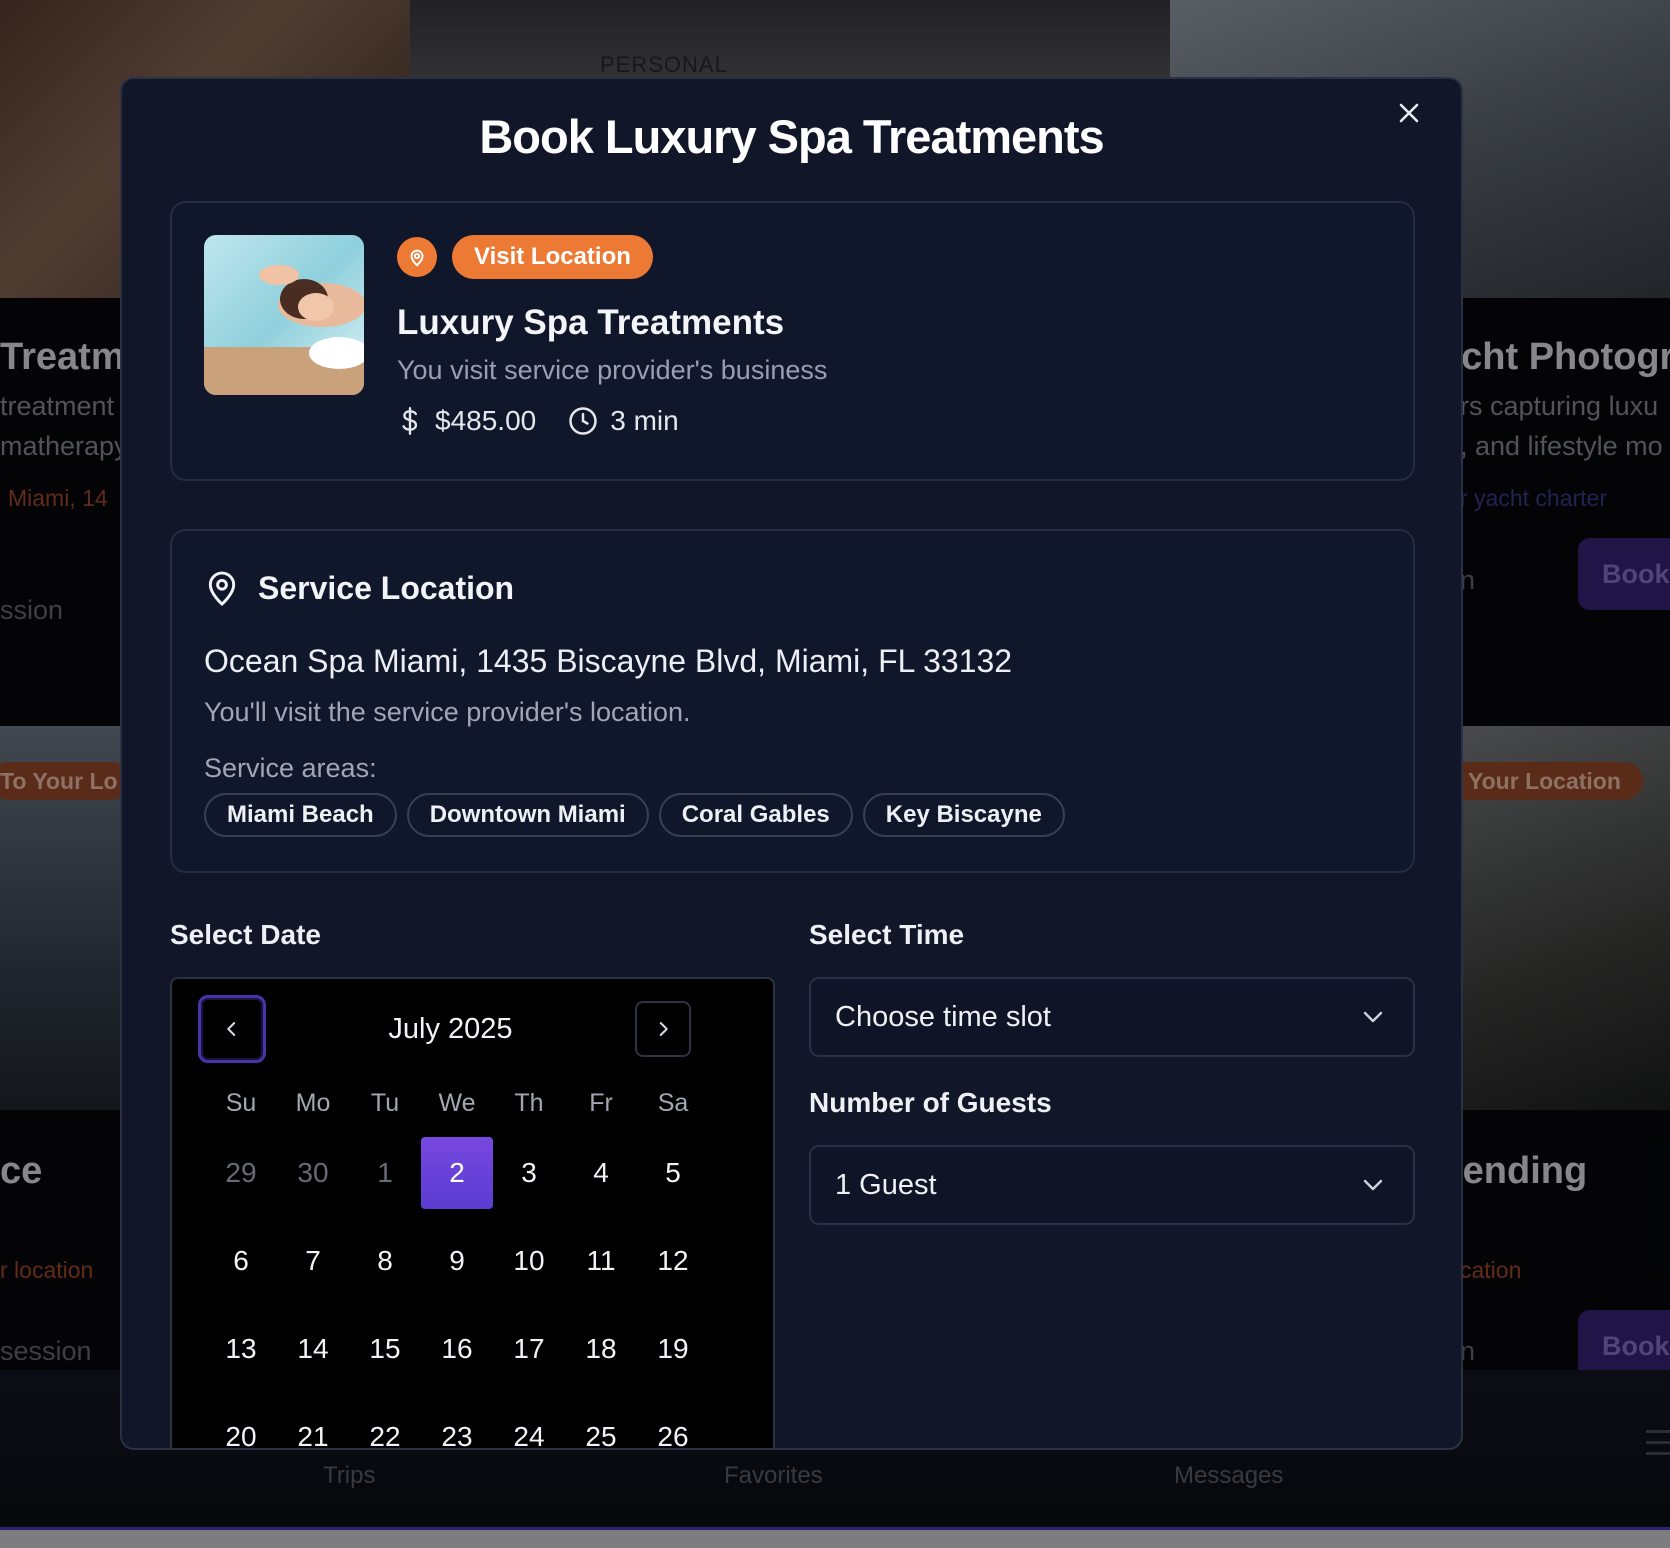 The height and width of the screenshot is (1548, 1670). What do you see at coordinates (386, 587) in the screenshot?
I see `location-title: Service Location` at bounding box center [386, 587].